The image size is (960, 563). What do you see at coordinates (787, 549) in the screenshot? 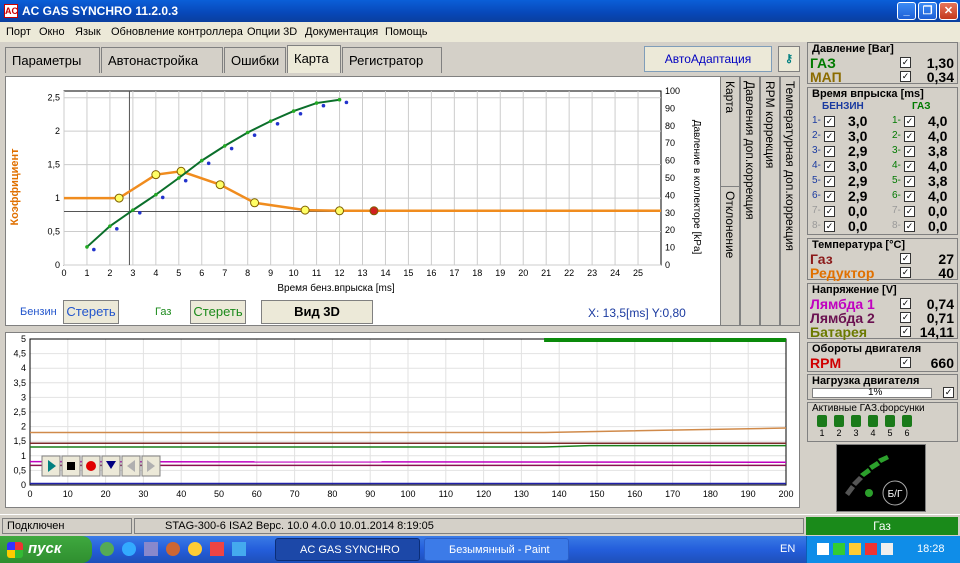
I see `language-indicator: EN` at bounding box center [787, 549].